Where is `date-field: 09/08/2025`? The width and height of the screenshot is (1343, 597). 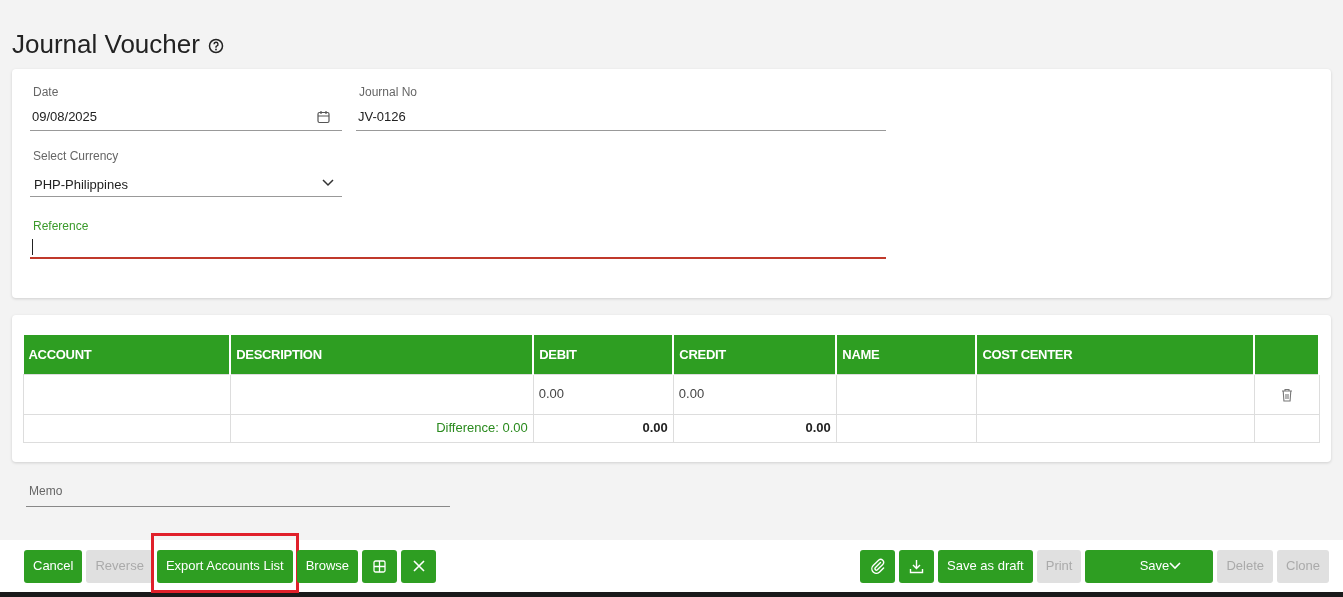
date-field: 09/08/2025 is located at coordinates (186, 117).